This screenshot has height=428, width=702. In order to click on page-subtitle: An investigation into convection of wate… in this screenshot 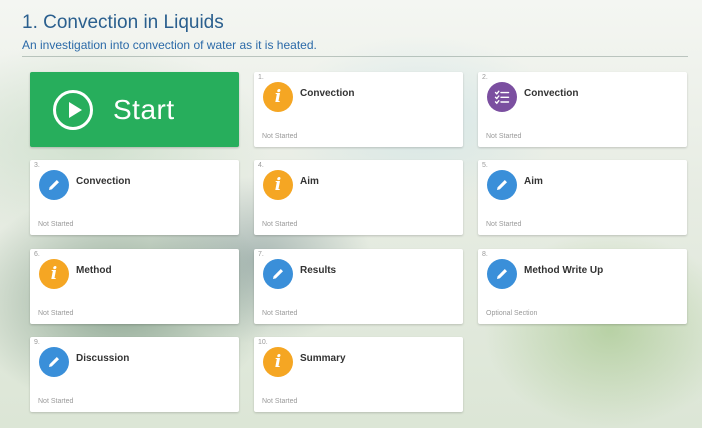, I will do `click(169, 45)`.